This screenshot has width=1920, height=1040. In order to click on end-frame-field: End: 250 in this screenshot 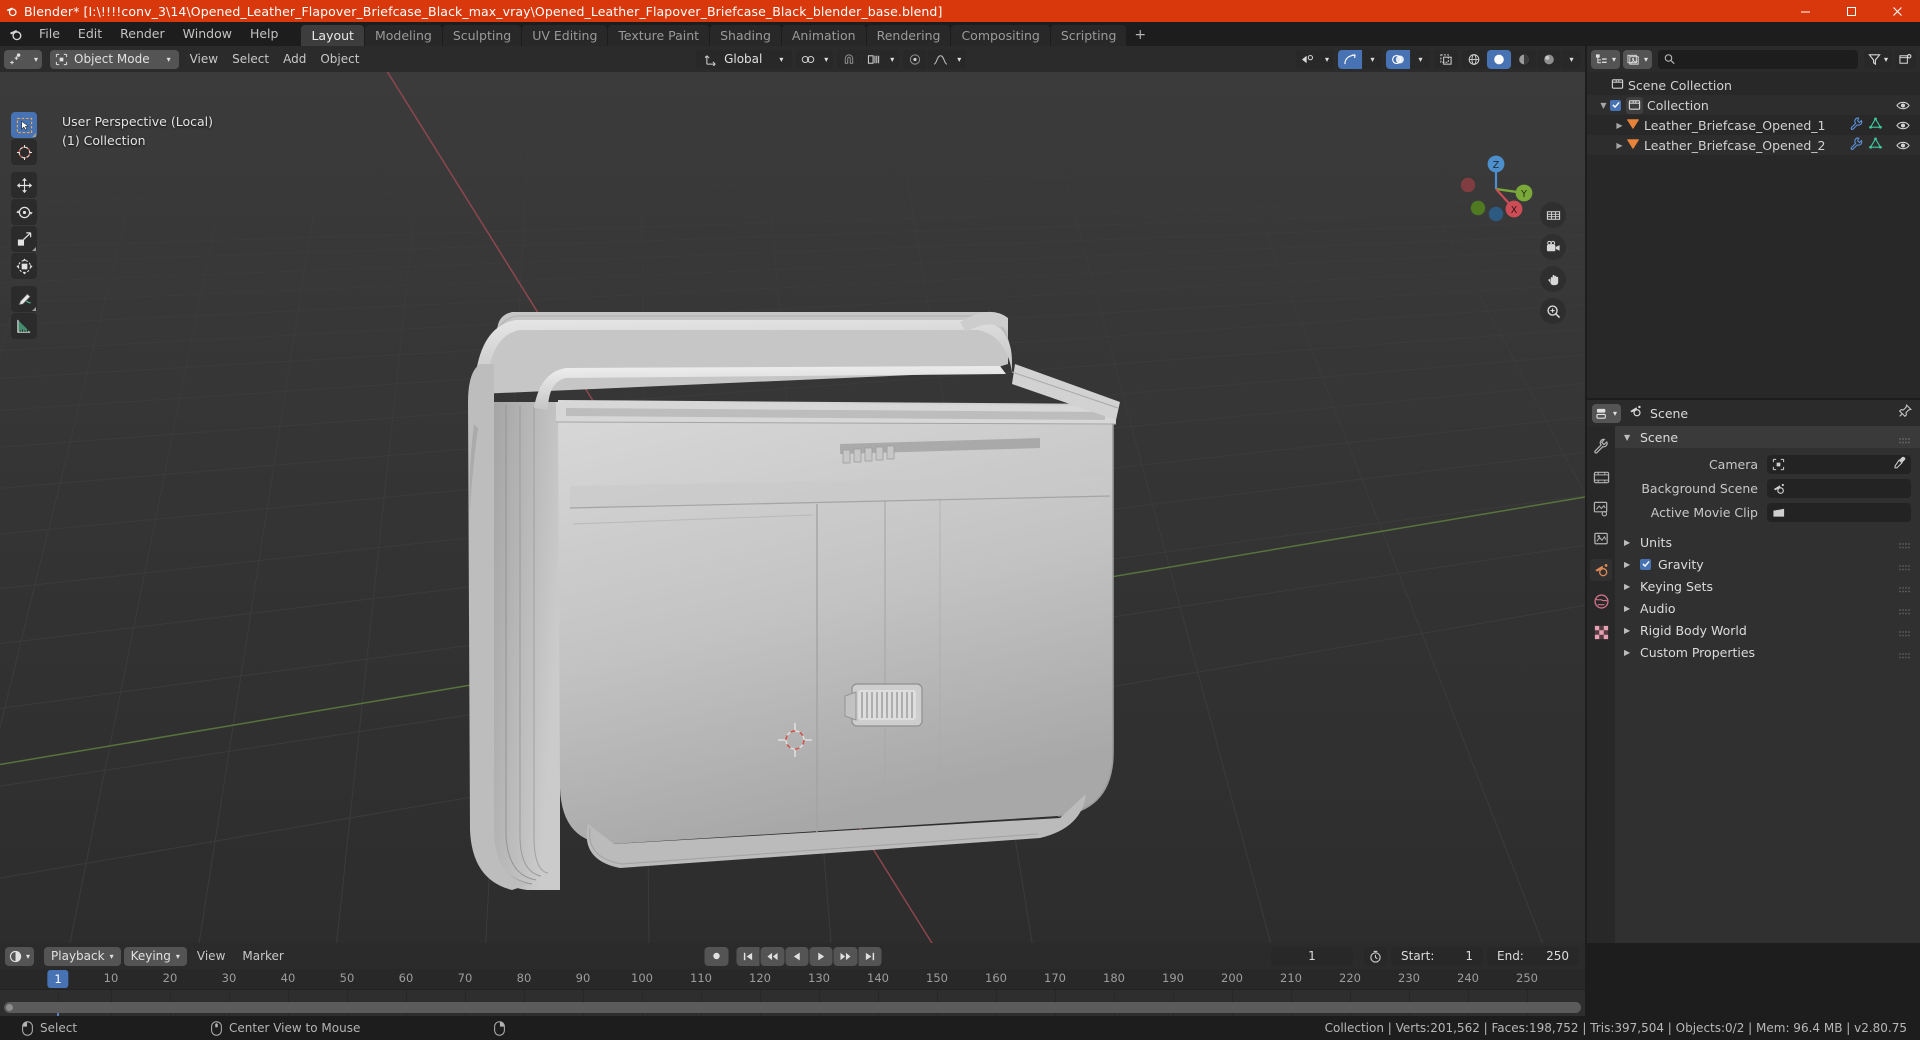, I will do `click(1533, 956)`.